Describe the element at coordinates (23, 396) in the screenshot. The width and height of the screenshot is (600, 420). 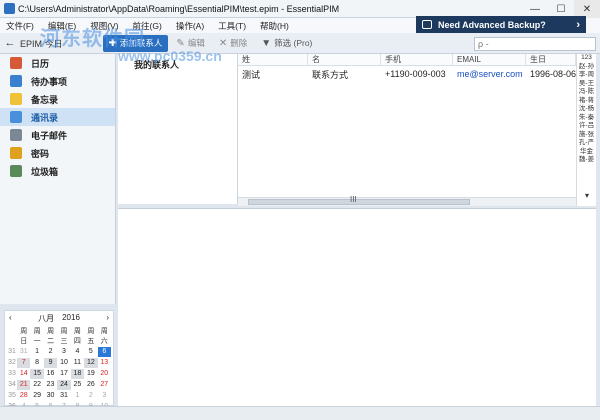
I see `calendar-day: 28` at that location.